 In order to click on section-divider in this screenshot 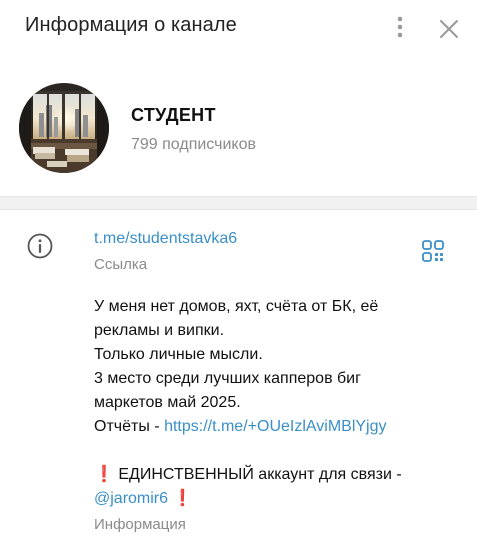, I will do `click(238, 203)`.